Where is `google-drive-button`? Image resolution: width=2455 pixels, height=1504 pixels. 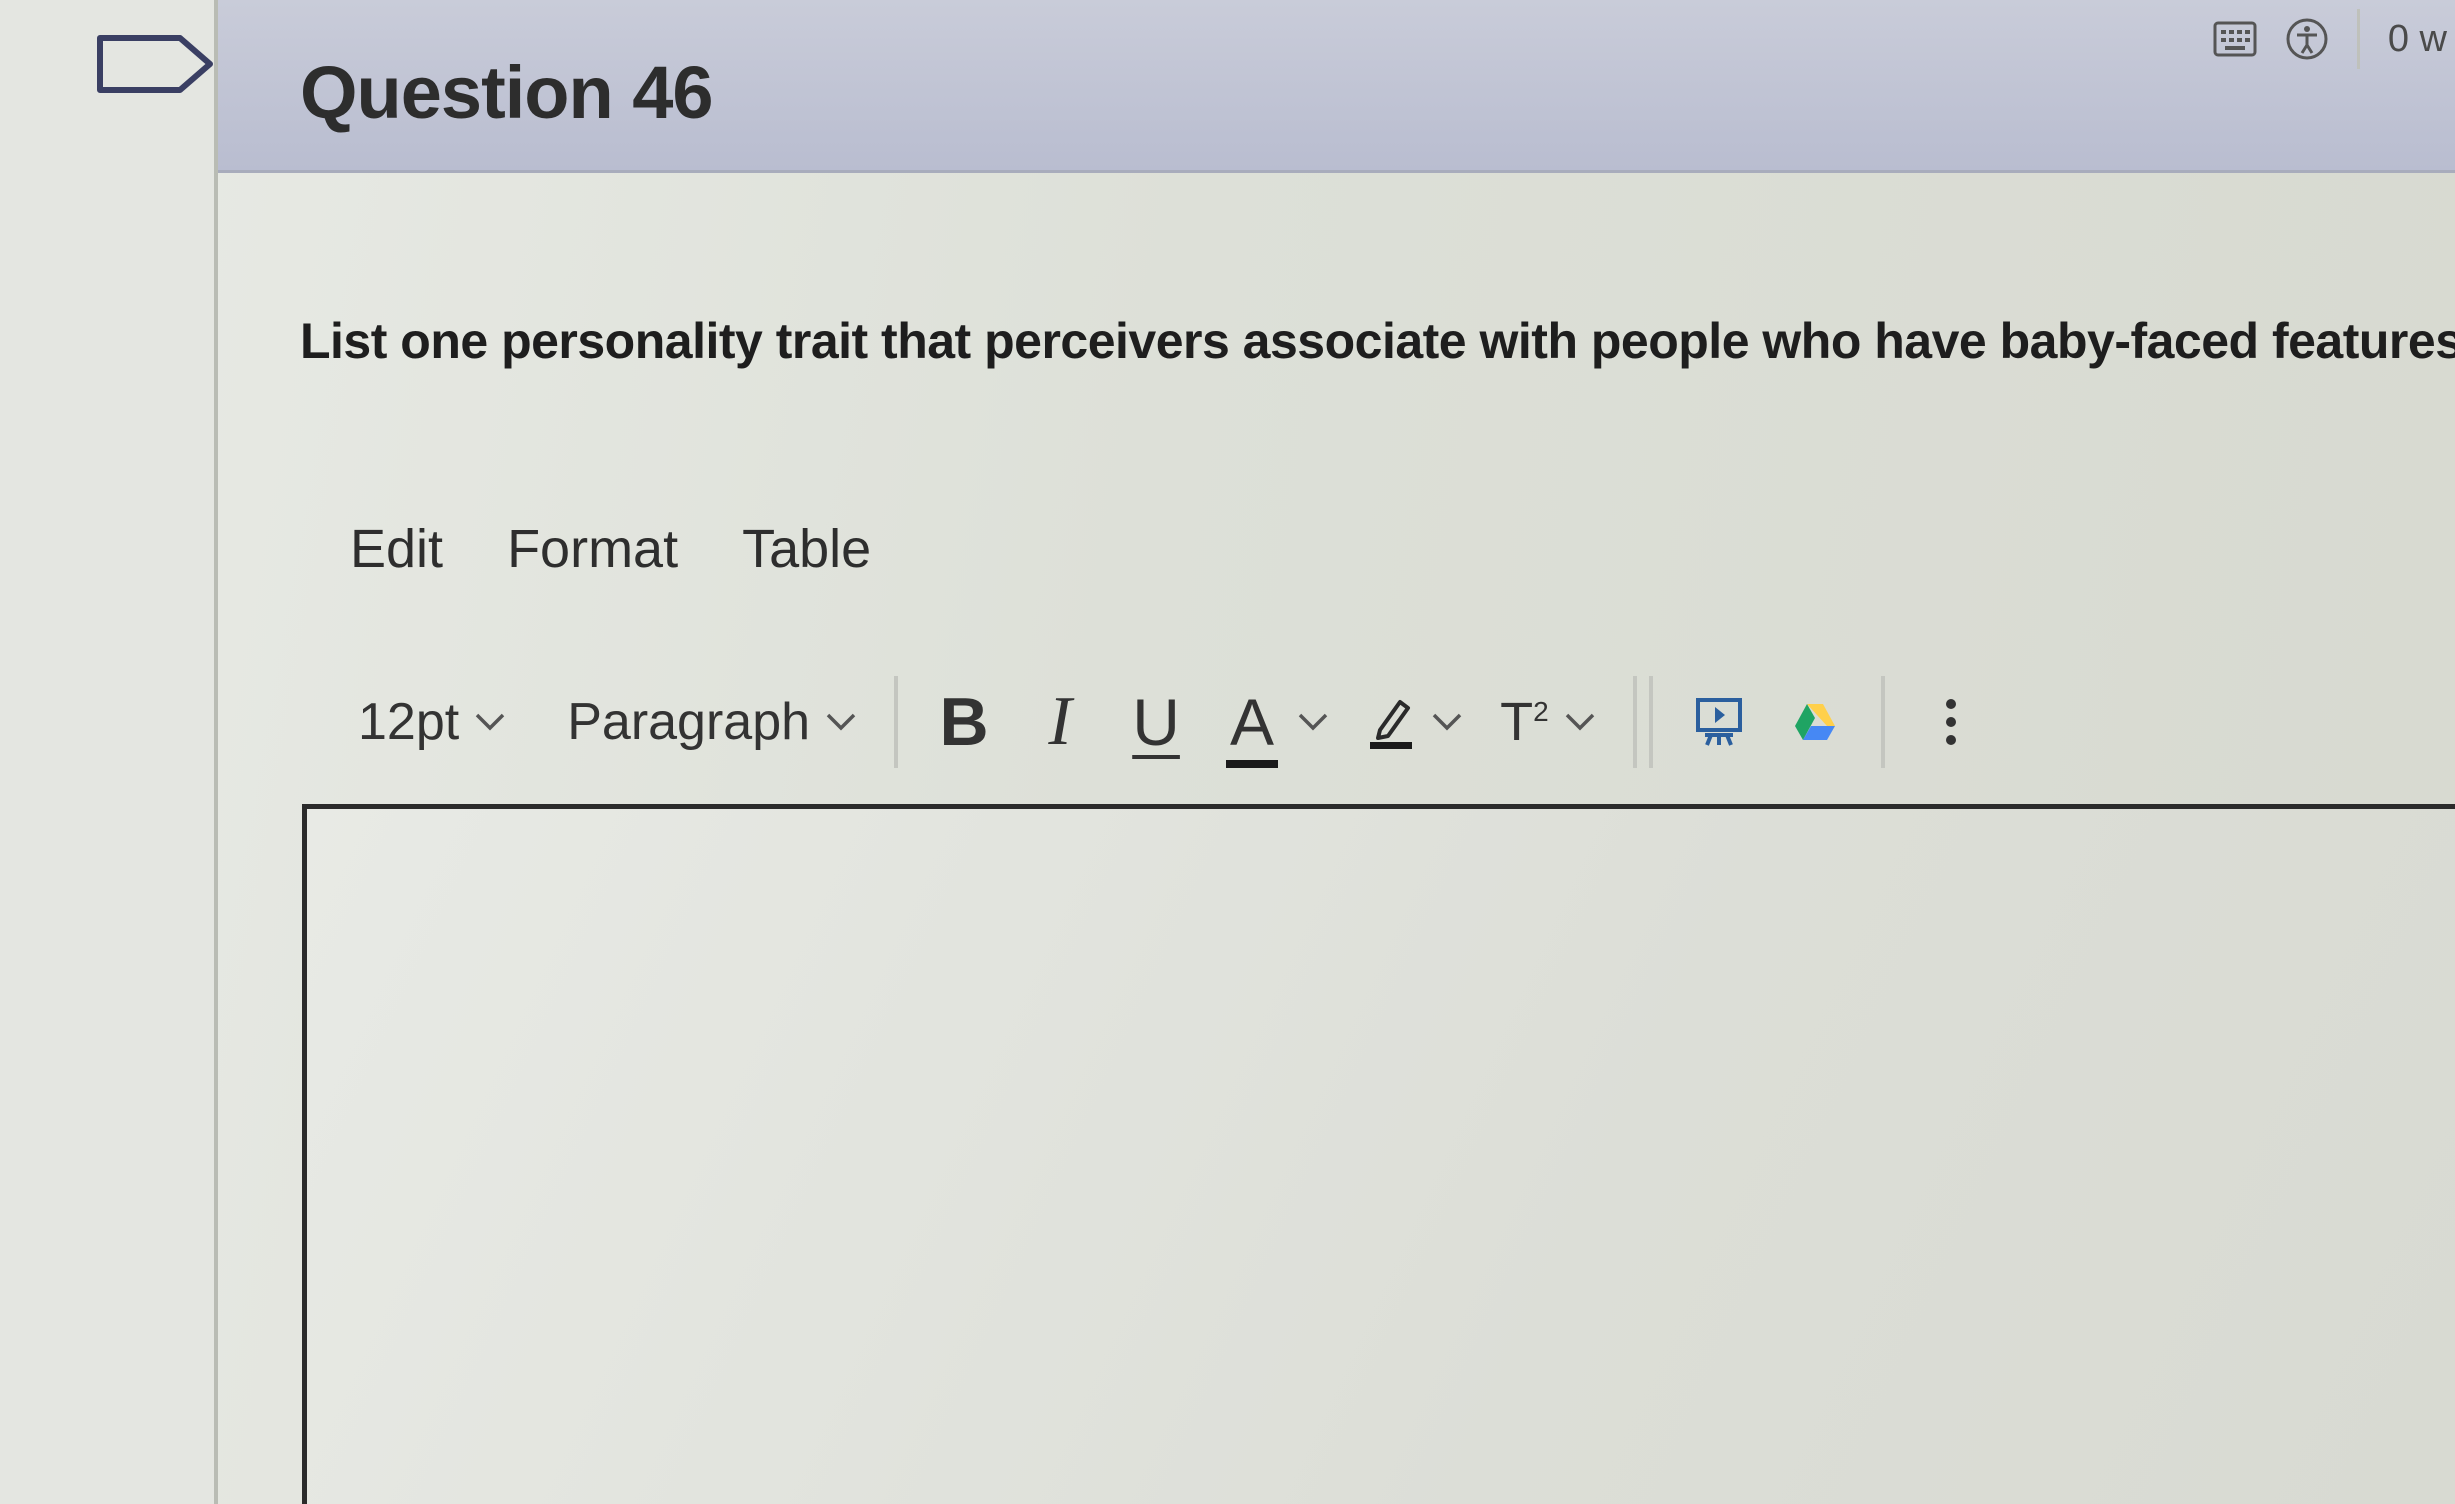
google-drive-button is located at coordinates (1815, 722).